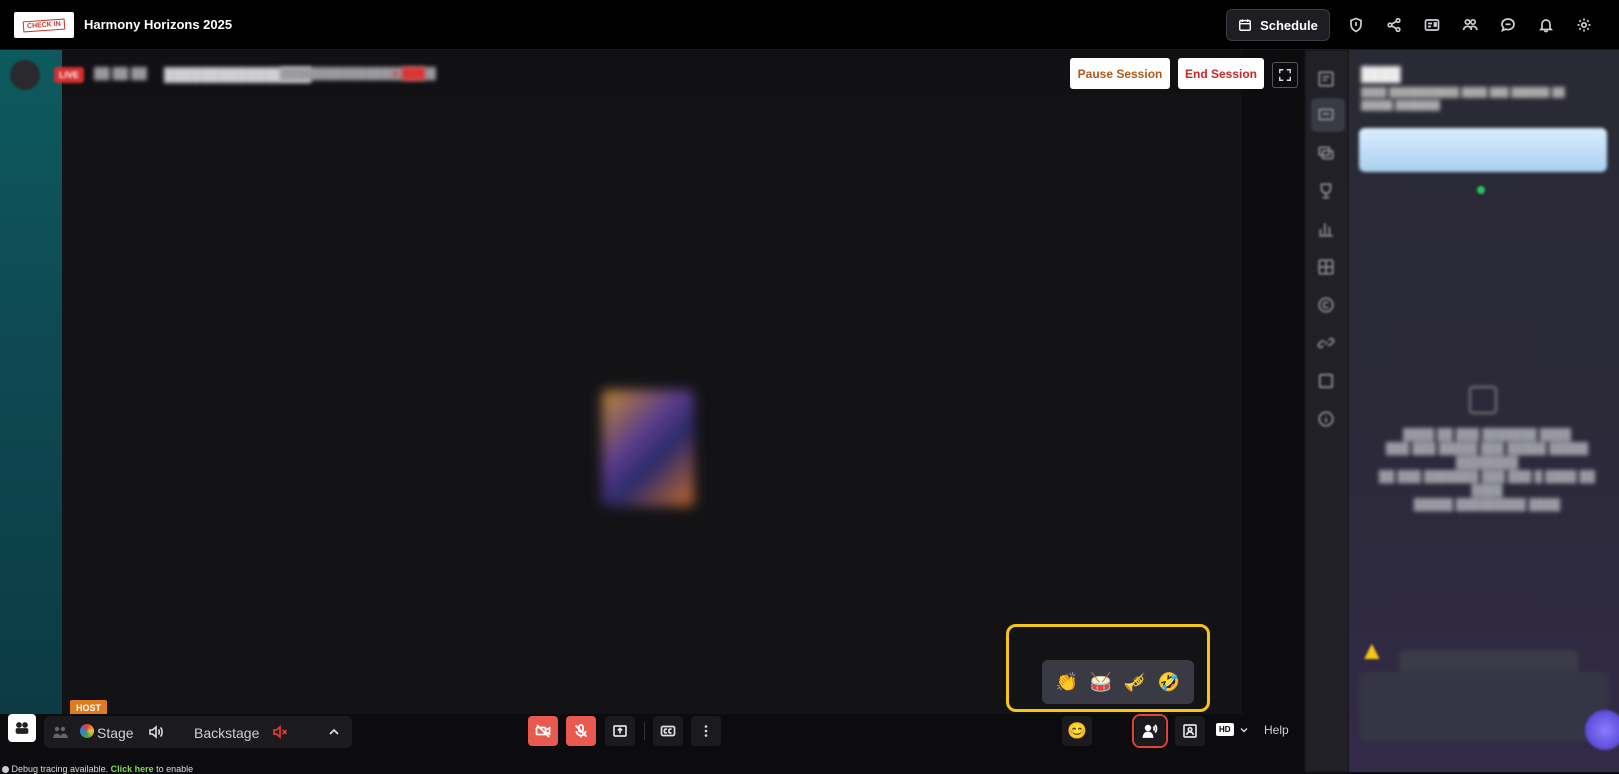  What do you see at coordinates (1484, 707) in the screenshot?
I see `message-input` at bounding box center [1484, 707].